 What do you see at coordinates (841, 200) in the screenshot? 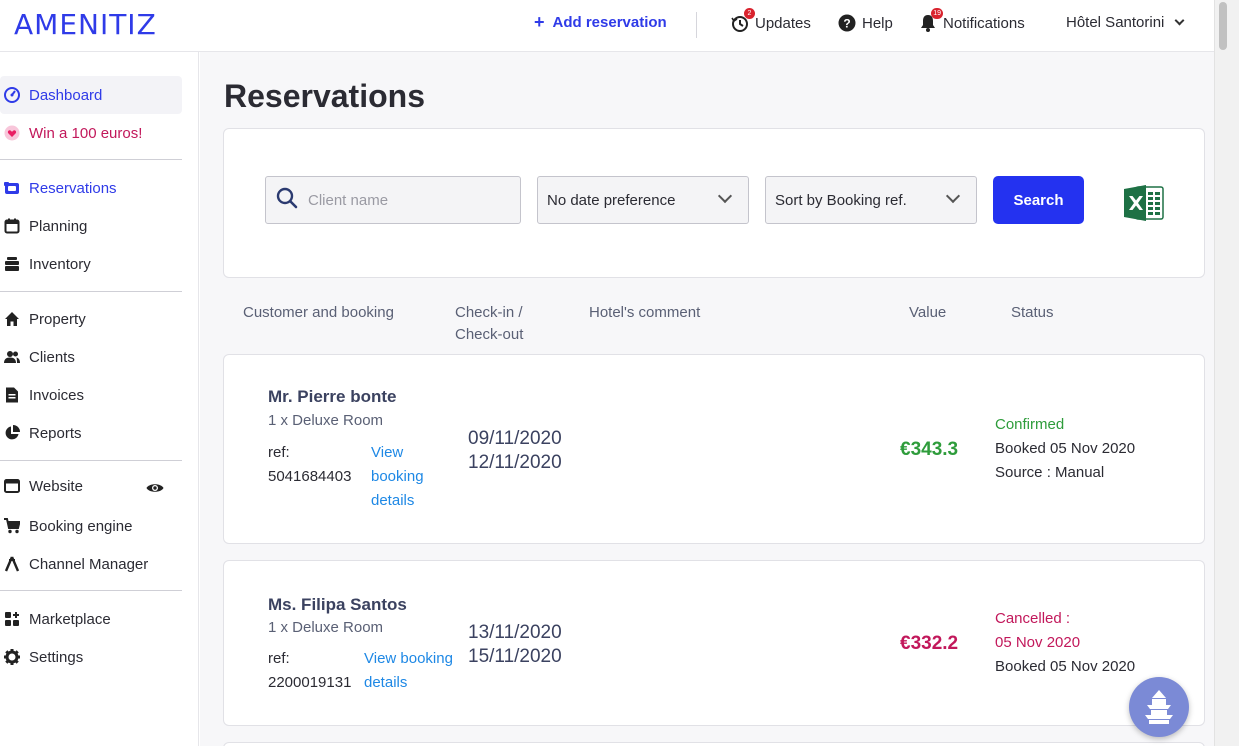
I see `sort-value: Sort by Booking ref.` at bounding box center [841, 200].